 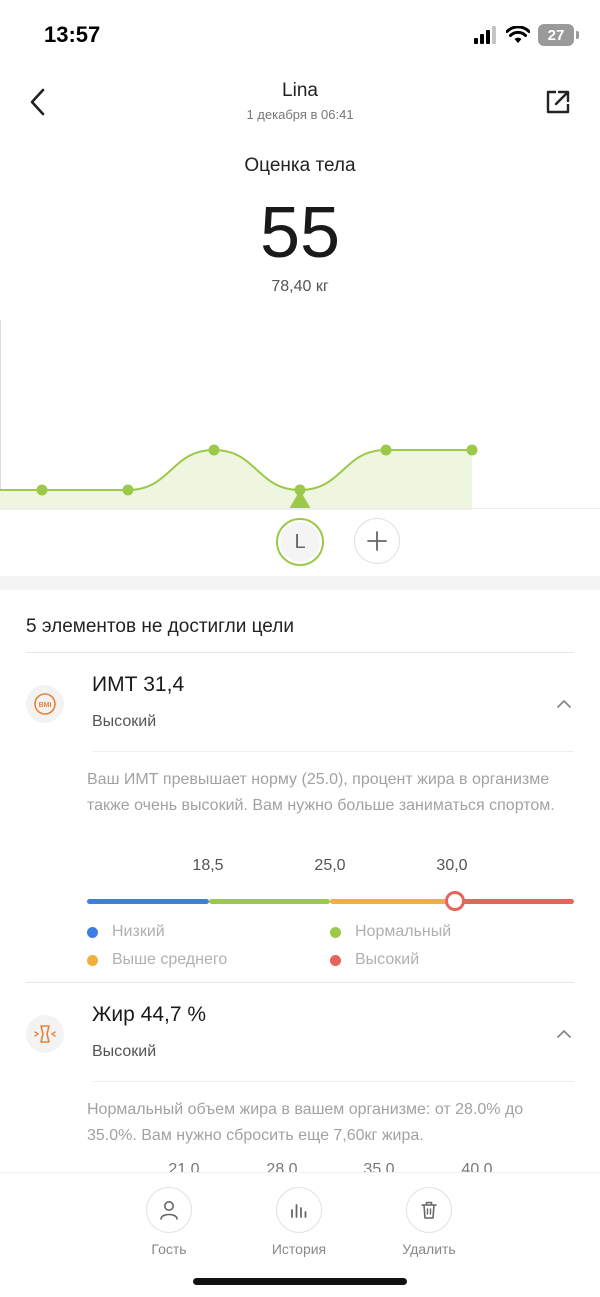 What do you see at coordinates (300, 105) in the screenshot?
I see `nav-header: Lina 1 декабря в 06:41` at bounding box center [300, 105].